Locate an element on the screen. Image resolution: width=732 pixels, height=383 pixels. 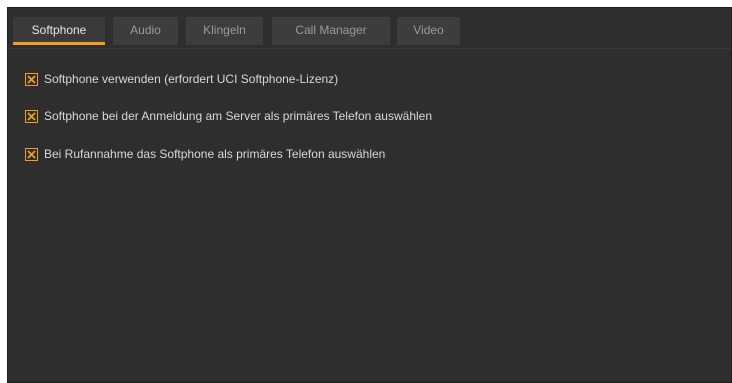
tab-audio: Audio is located at coordinates (145, 31).